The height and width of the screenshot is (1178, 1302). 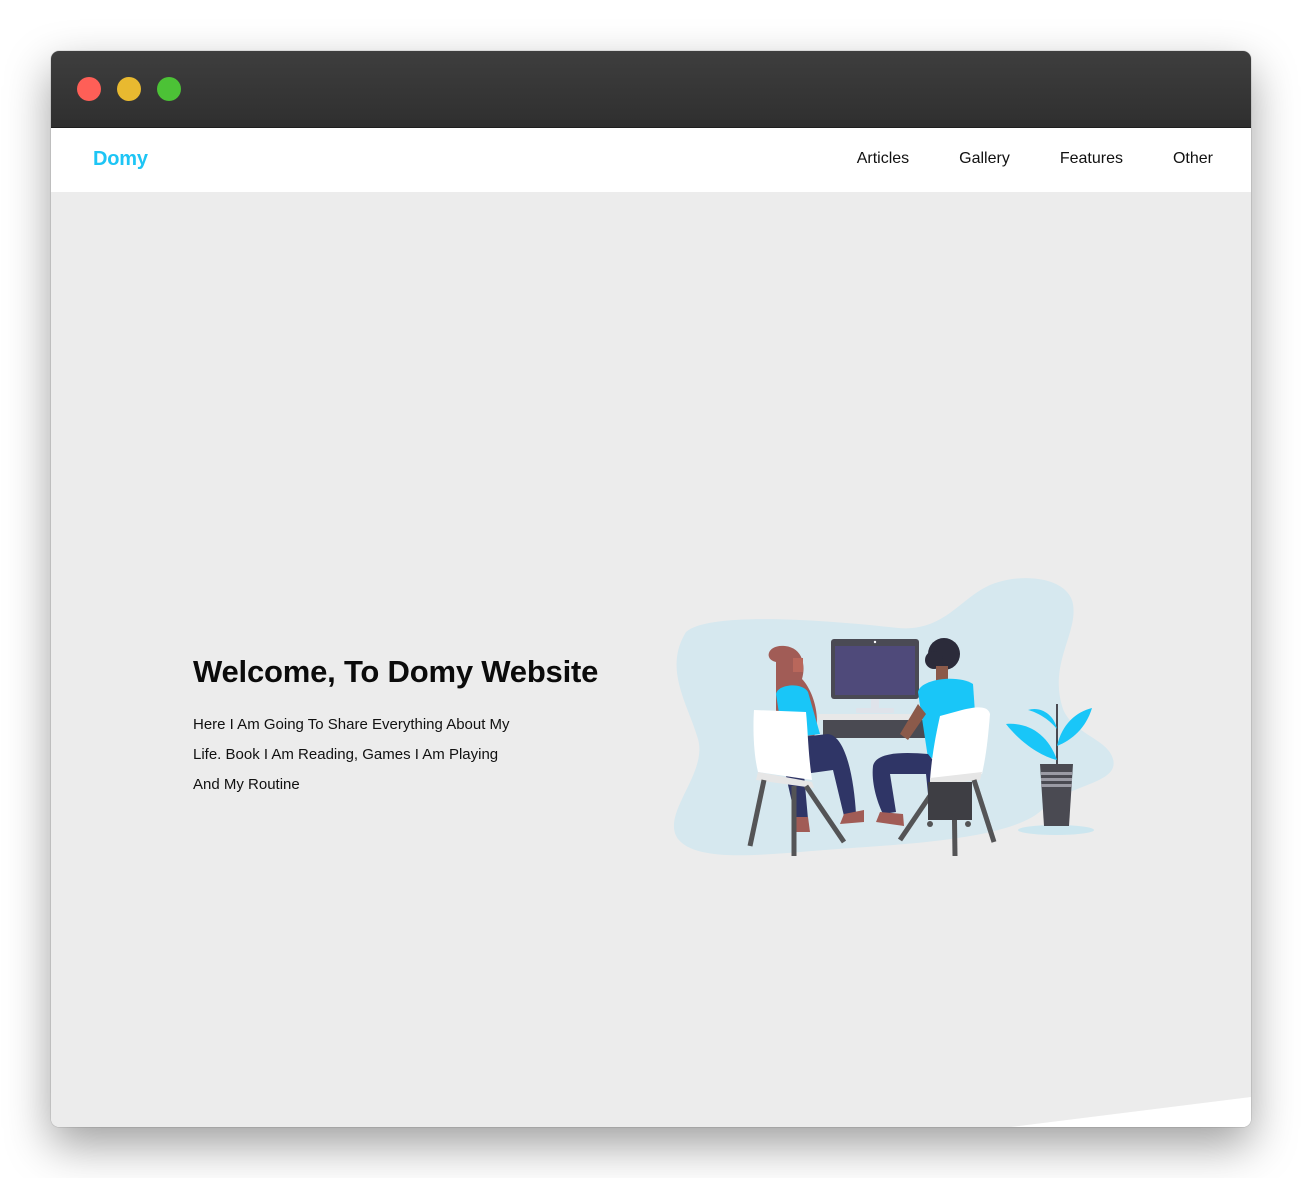 I want to click on nav-links: Articles Gallery Features Other, so click(x=1035, y=159).